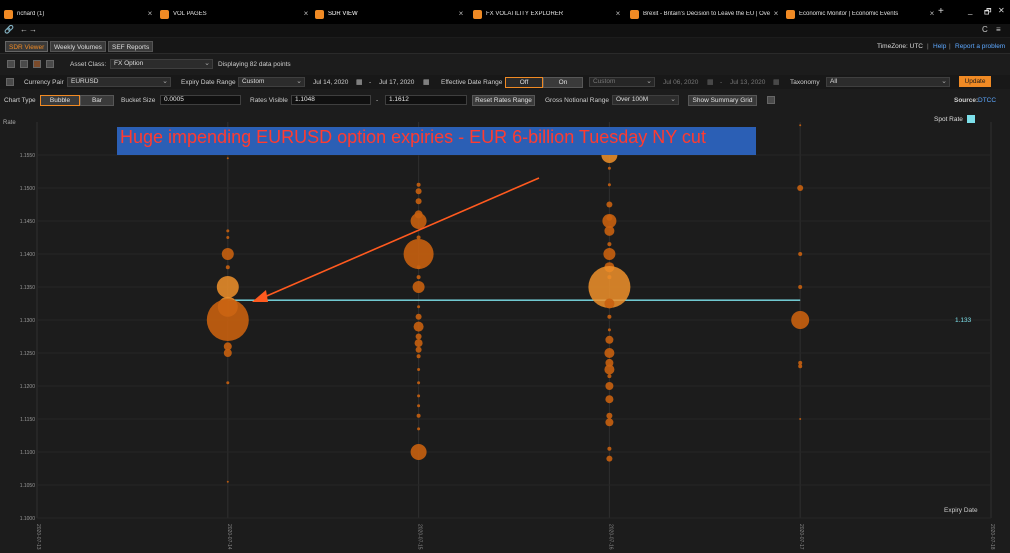 This screenshot has height=553, width=1010. I want to click on source-link: DTCC, so click(987, 100).